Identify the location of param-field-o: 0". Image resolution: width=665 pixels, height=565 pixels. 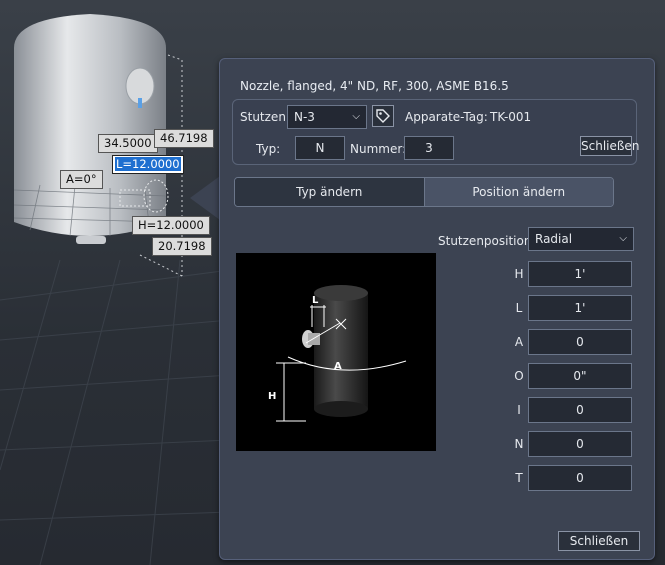
(580, 376).